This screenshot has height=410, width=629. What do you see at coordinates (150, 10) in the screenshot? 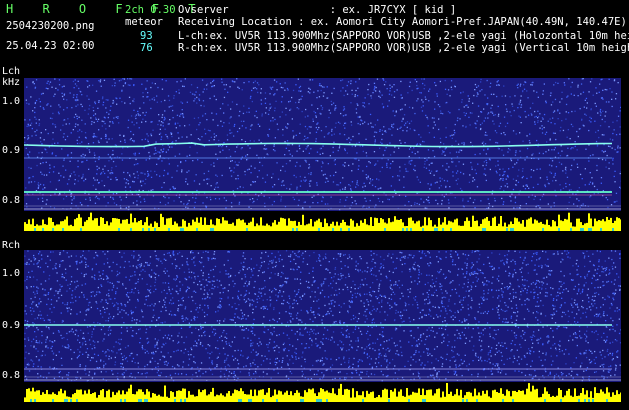
I see `channel-info: 2ch 0.30` at bounding box center [150, 10].